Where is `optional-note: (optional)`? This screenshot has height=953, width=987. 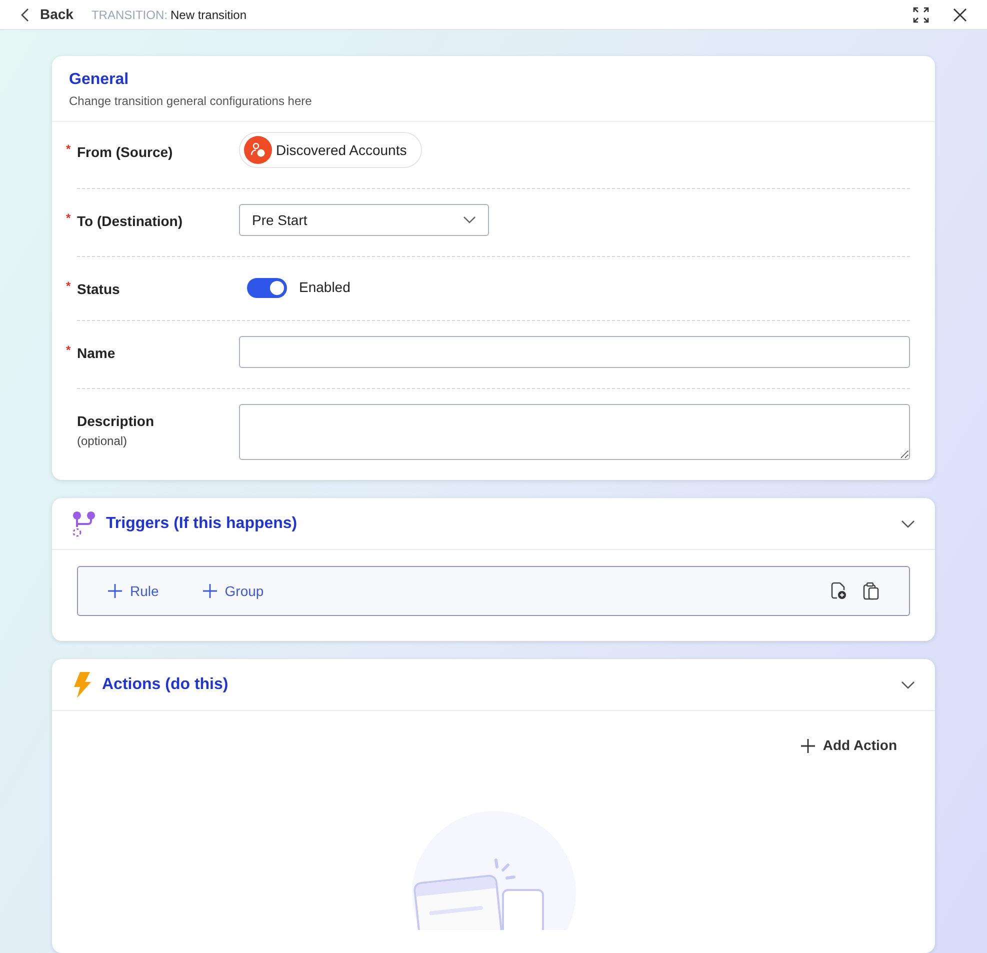 optional-note: (optional) is located at coordinates (102, 441).